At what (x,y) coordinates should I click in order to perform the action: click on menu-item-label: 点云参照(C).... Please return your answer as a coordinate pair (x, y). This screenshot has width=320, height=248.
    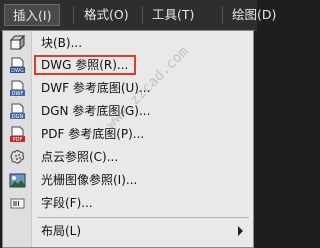
    Looking at the image, I should click on (80, 157).